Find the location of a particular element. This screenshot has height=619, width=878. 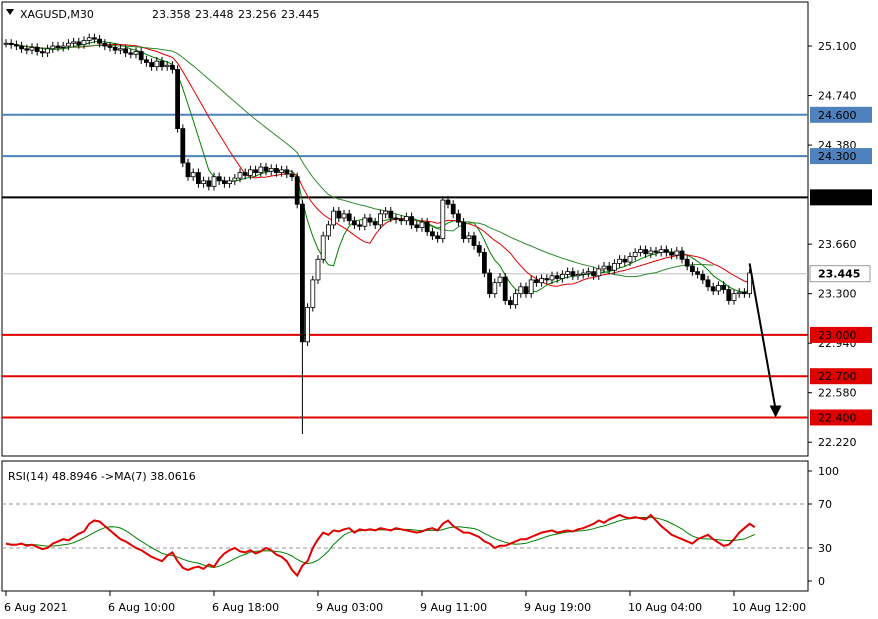

price-header: XAGUSD,M30 23.358 23.448 23.256 23.445 is located at coordinates (163, 14).